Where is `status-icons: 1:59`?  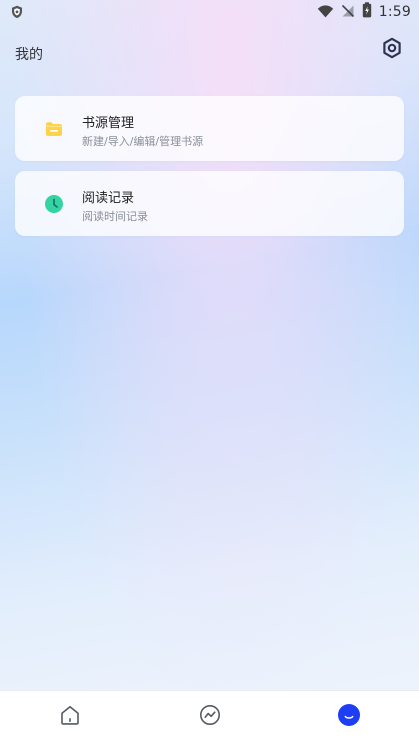
status-icons: 1:59 is located at coordinates (364, 12).